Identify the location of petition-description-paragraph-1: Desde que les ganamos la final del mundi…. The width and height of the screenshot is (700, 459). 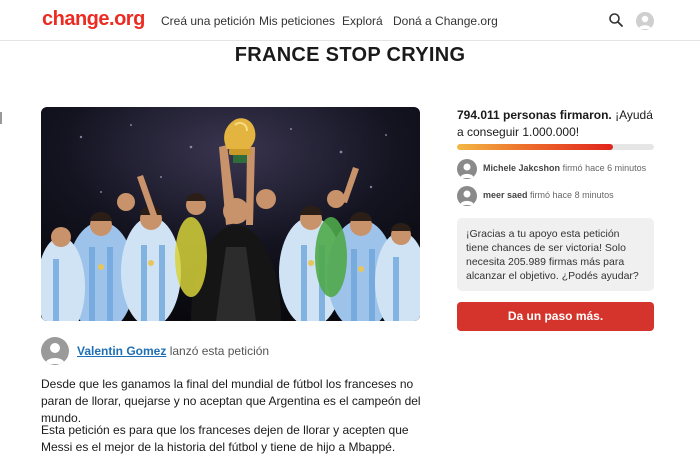
(231, 401).